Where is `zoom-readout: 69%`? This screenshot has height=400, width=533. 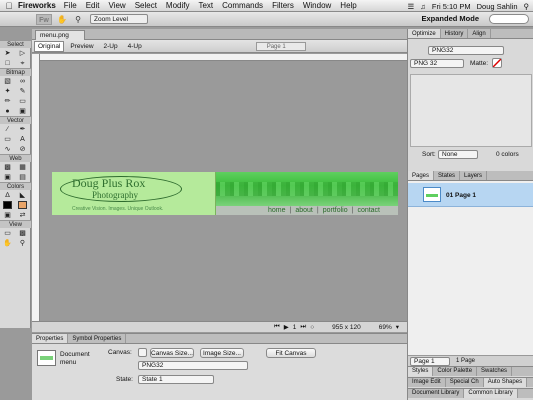 zoom-readout: 69% is located at coordinates (385, 327).